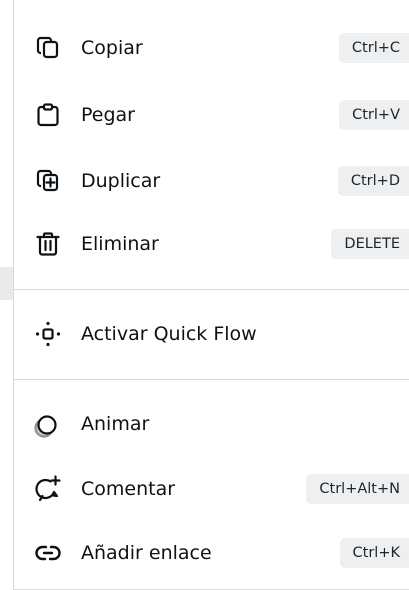 The image size is (409, 590). Describe the element at coordinates (112, 48) in the screenshot. I see `menu-item-label: Copiar` at that location.